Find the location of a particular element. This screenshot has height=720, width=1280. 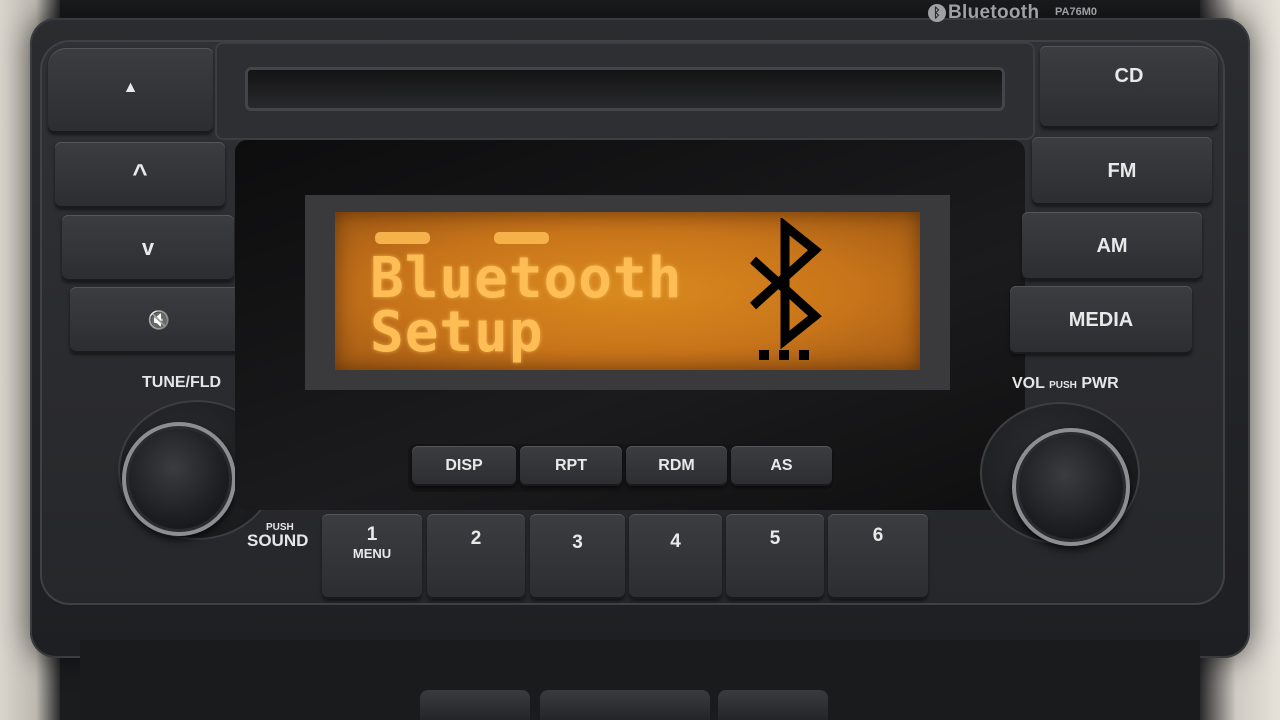

sound-label: SOUND is located at coordinates (278, 540).